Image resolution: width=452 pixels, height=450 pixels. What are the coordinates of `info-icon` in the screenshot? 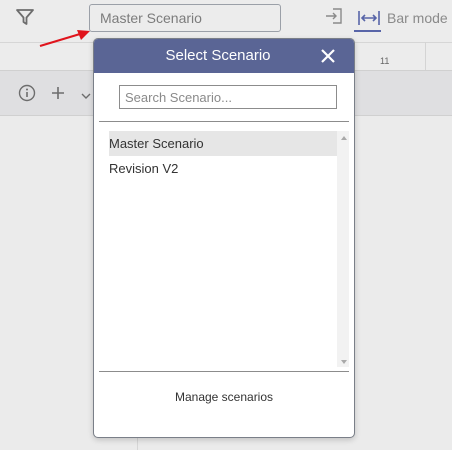 It's located at (27, 93).